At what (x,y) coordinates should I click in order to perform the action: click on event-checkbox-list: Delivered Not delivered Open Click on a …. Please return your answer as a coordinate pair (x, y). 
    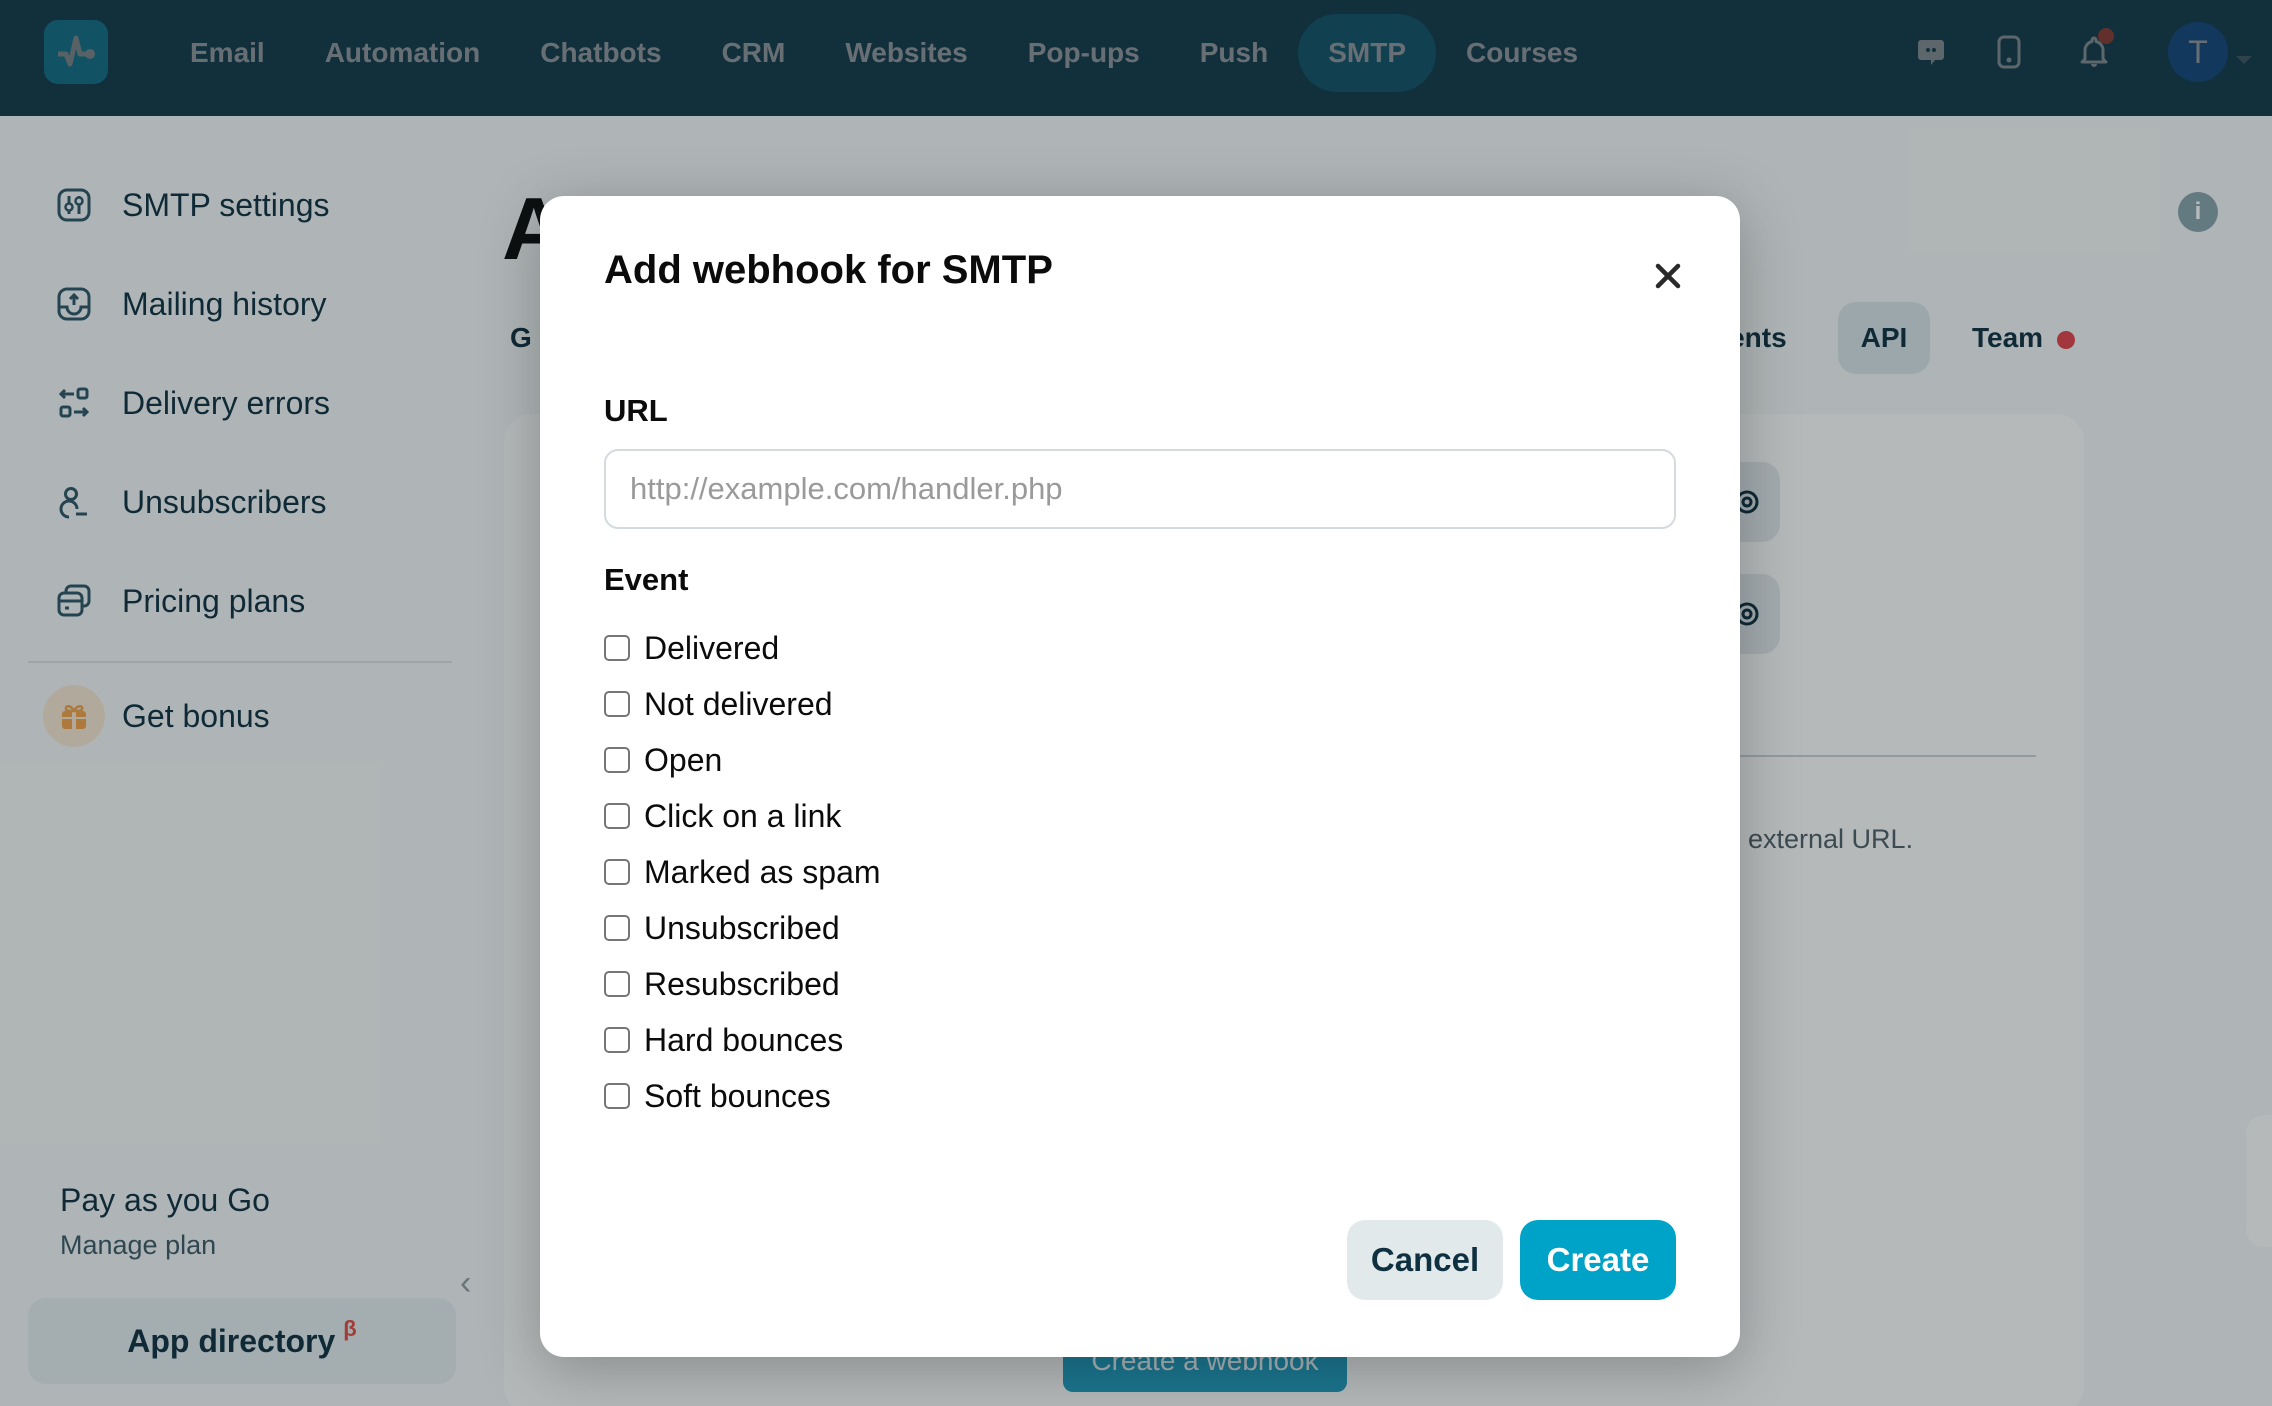
    Looking at the image, I should click on (742, 872).